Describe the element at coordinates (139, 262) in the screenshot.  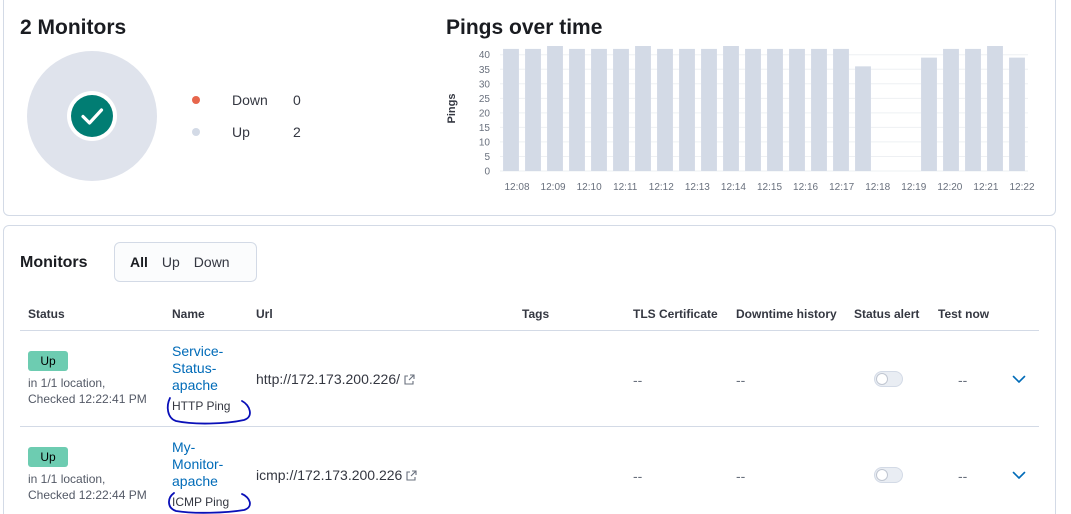
I see `filter-all-button: All` at that location.